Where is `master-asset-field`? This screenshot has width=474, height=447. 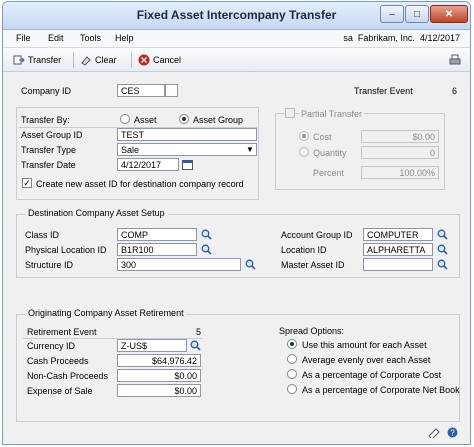
master-asset-field is located at coordinates (398, 264).